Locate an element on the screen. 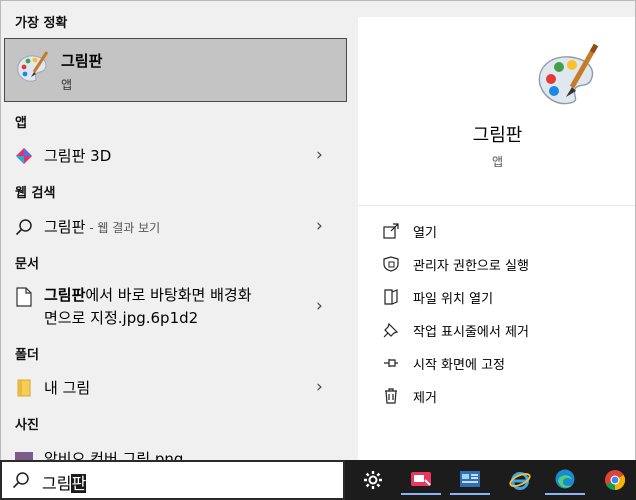  section-best-match: 가장 정확 is located at coordinates (41, 23).